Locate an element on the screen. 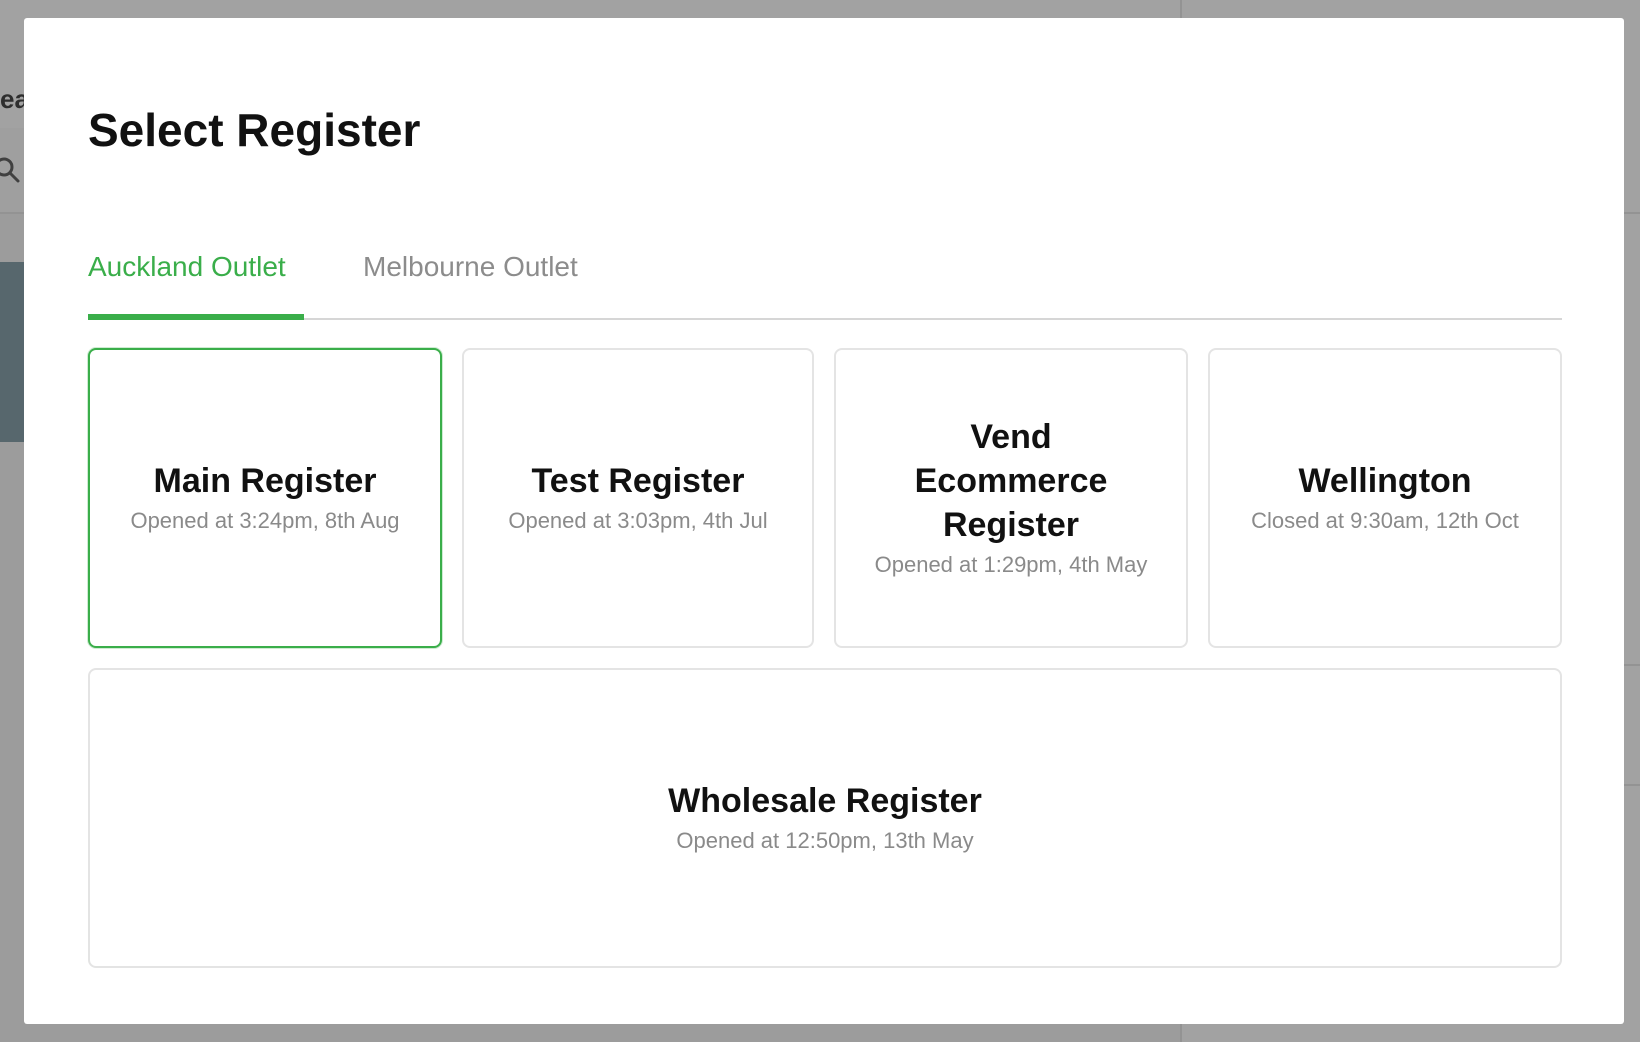 The height and width of the screenshot is (1042, 1640). register-status: Opened at 1:29pm, 4th May is located at coordinates (1011, 564).